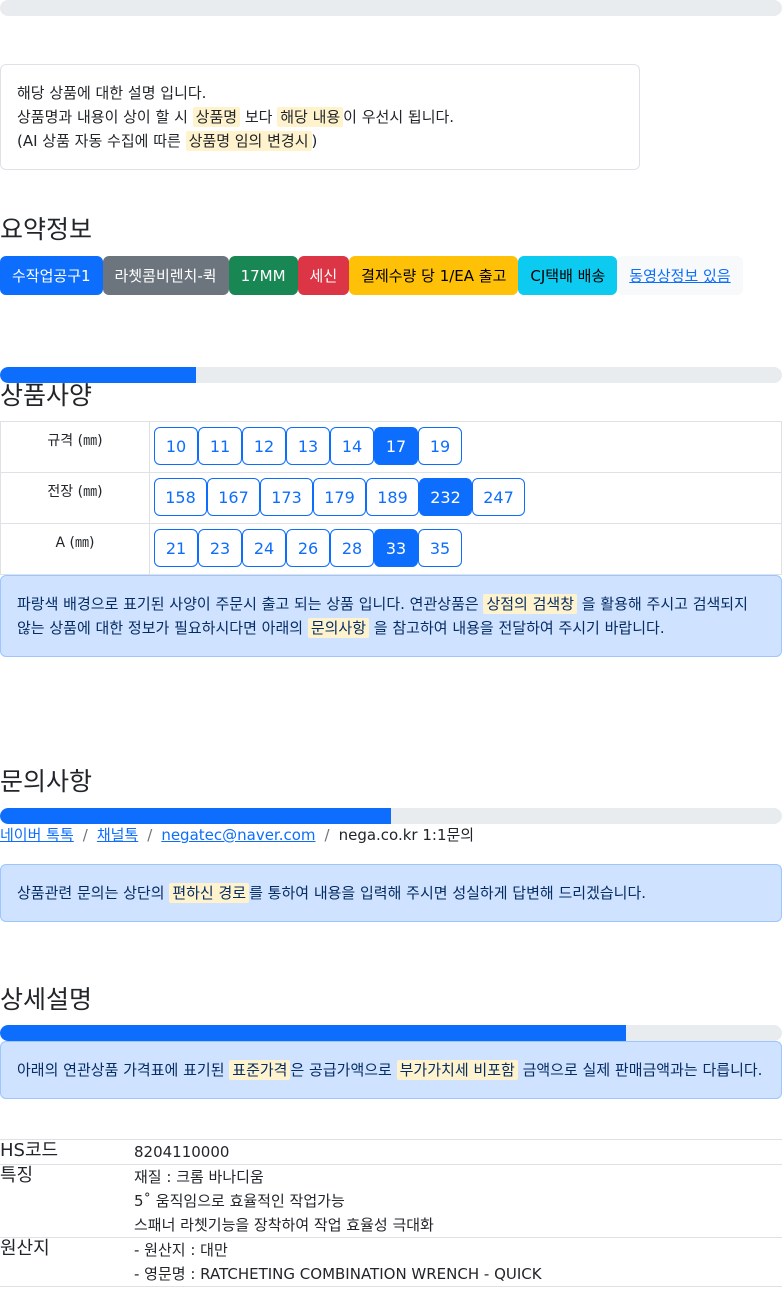 This screenshot has width=782, height=1294. Describe the element at coordinates (25, 1248) in the screenshot. I see `info-key: 원산지` at that location.